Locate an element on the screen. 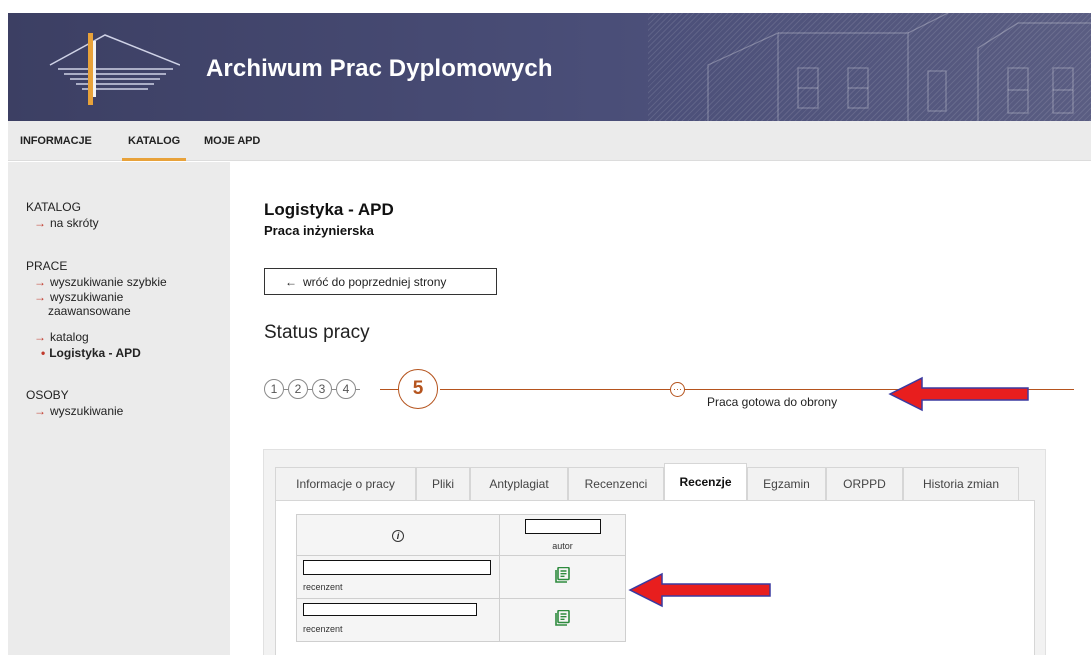 Image resolution: width=1091 pixels, height=655 pixels. tab-historia-zmian: Historia zmian is located at coordinates (961, 483).